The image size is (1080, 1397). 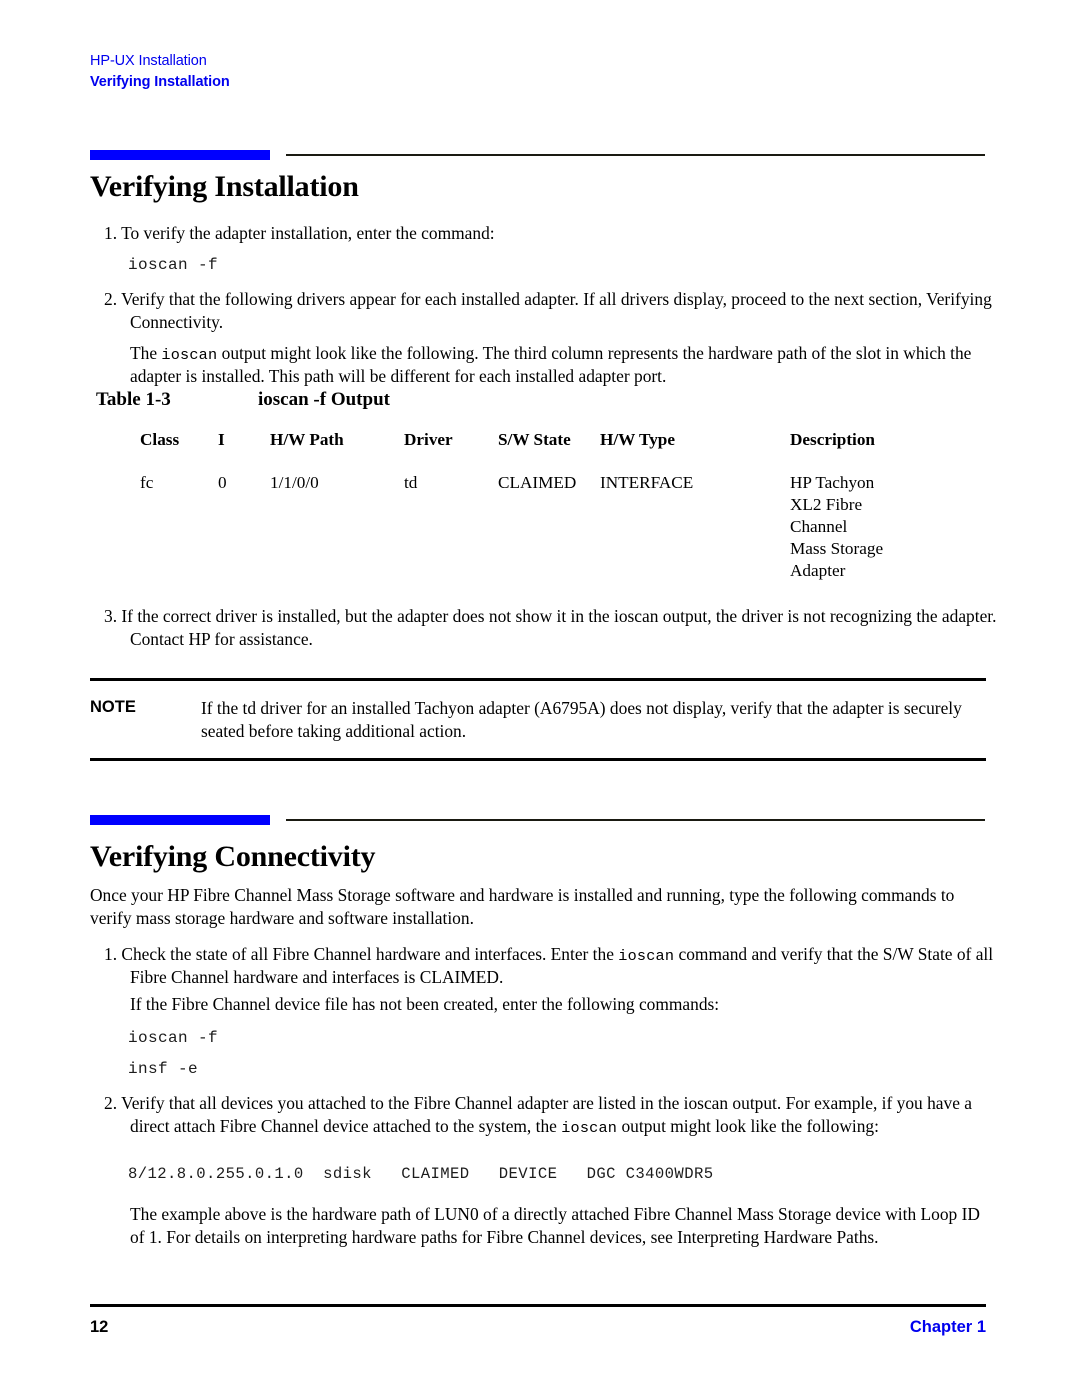 What do you see at coordinates (146, 353) in the screenshot?
I see `paragraph-text-a: The` at bounding box center [146, 353].